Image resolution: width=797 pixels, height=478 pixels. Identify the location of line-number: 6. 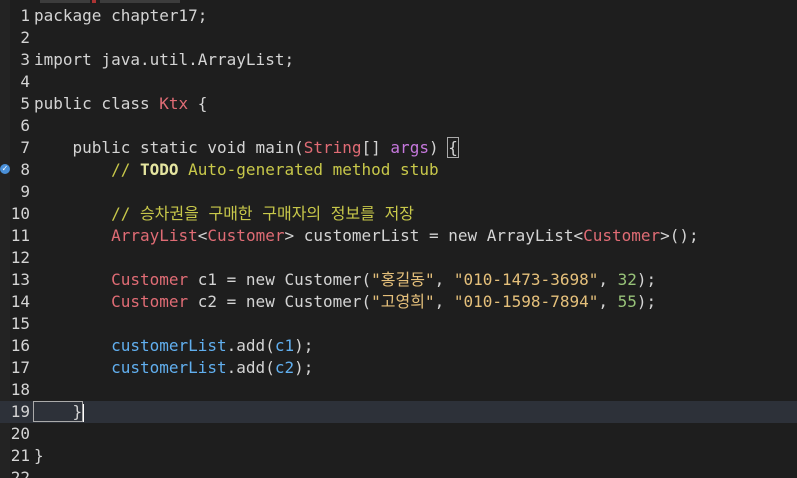
(25, 125).